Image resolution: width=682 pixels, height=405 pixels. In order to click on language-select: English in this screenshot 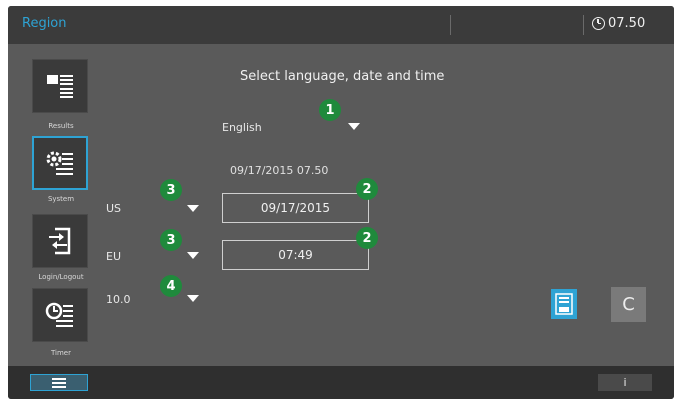, I will do `click(242, 127)`.